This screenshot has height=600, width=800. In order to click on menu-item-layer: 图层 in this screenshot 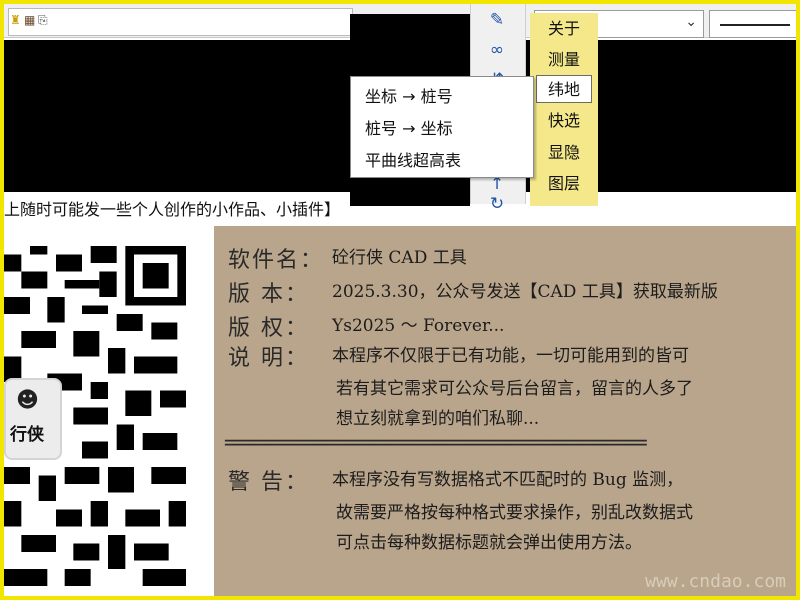, I will do `click(564, 184)`.